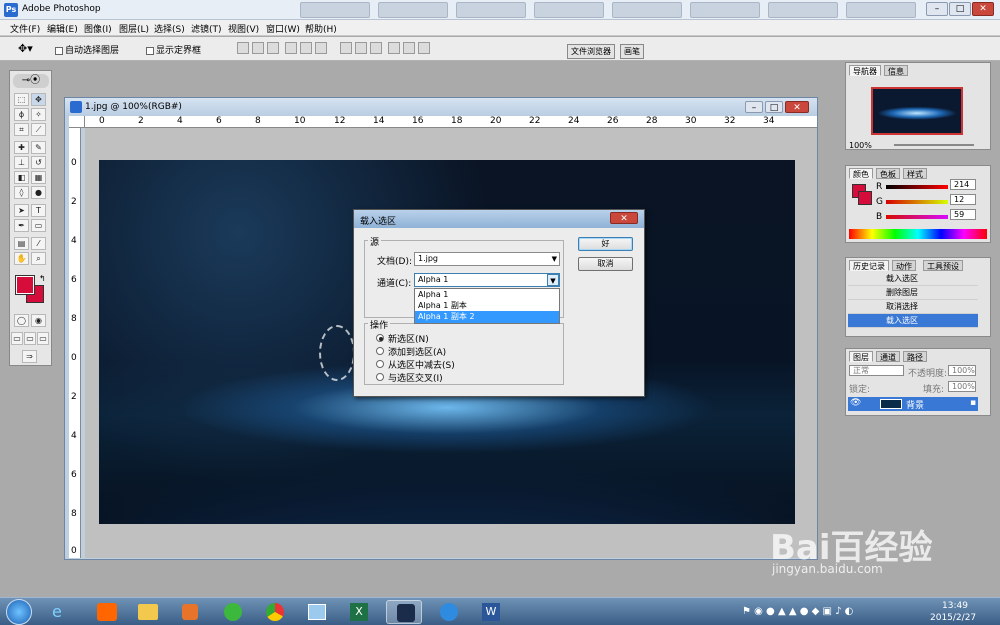 The height and width of the screenshot is (625, 1000). What do you see at coordinates (21, 225) in the screenshot?
I see `pen-tool-icon: ✒` at bounding box center [21, 225].